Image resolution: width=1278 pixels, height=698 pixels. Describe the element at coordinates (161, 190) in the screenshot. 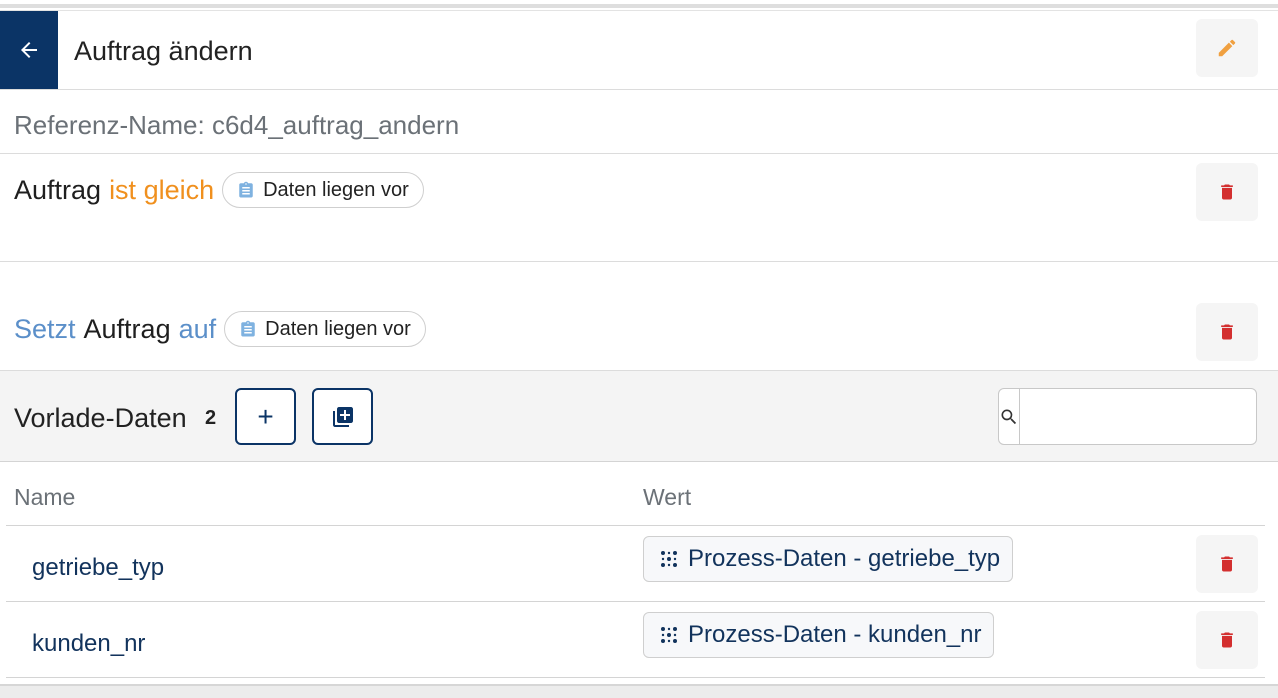

I see `condition-operator: ist gleich` at that location.